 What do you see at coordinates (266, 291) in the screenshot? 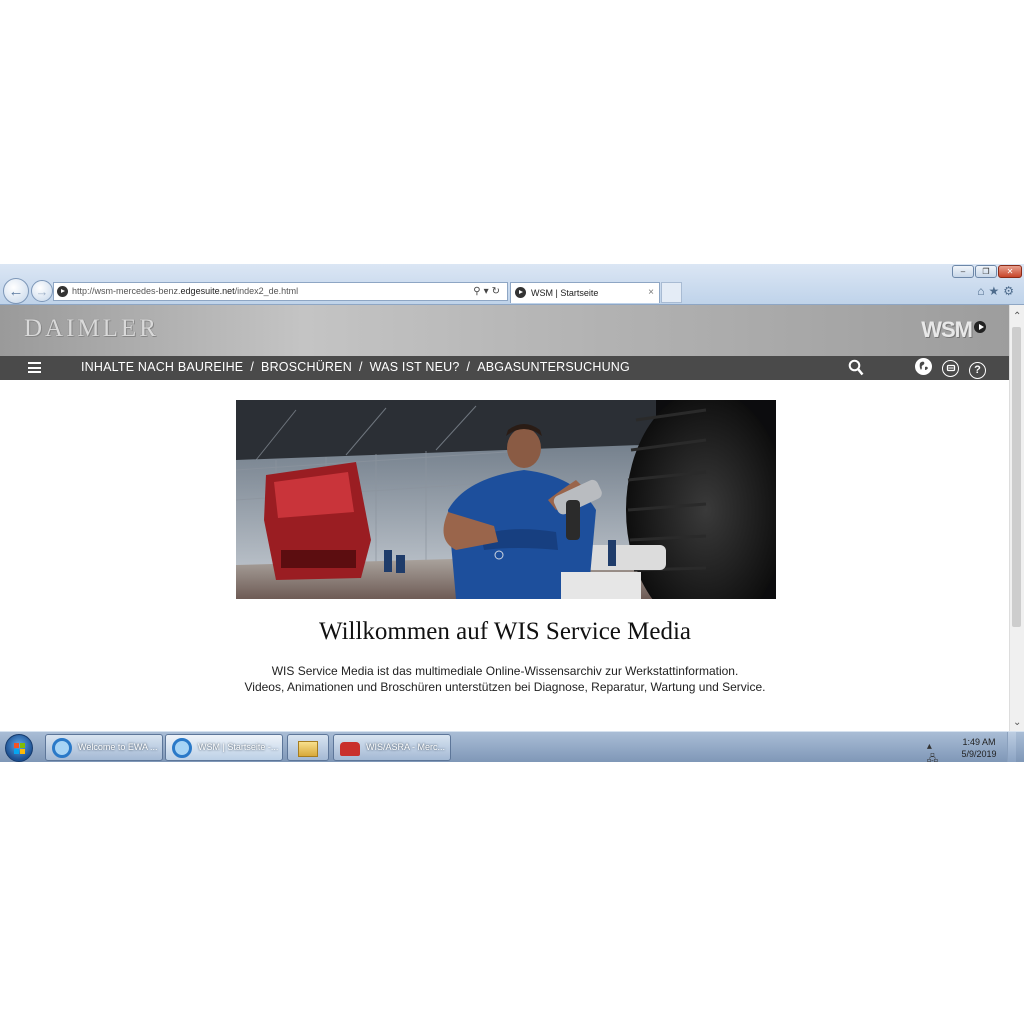
I see `url-path: /index2_de.html` at bounding box center [266, 291].